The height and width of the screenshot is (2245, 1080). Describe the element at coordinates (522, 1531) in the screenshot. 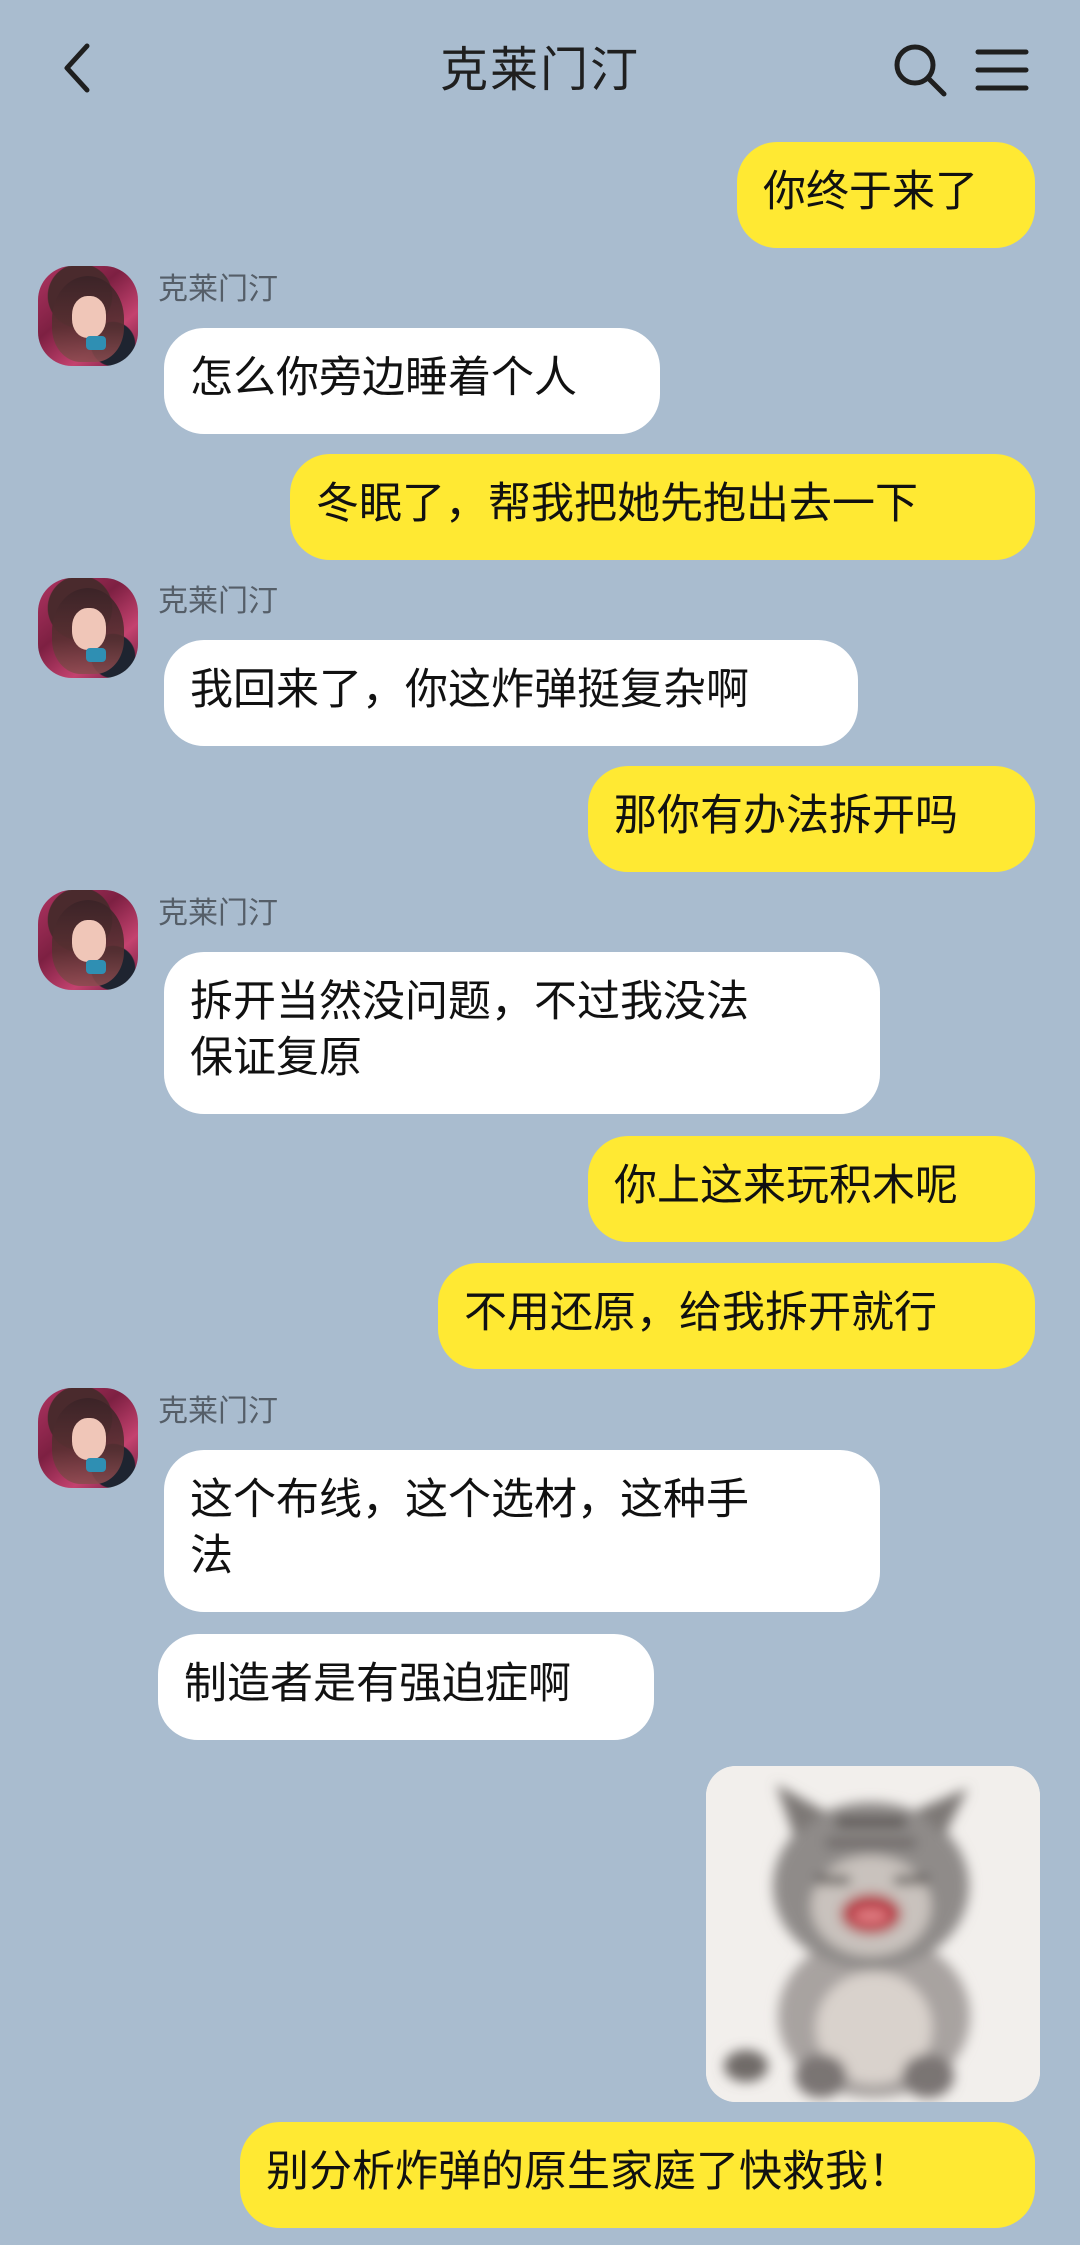

I see `incoming-message: 这个布线，这个选材，这种手 法` at that location.